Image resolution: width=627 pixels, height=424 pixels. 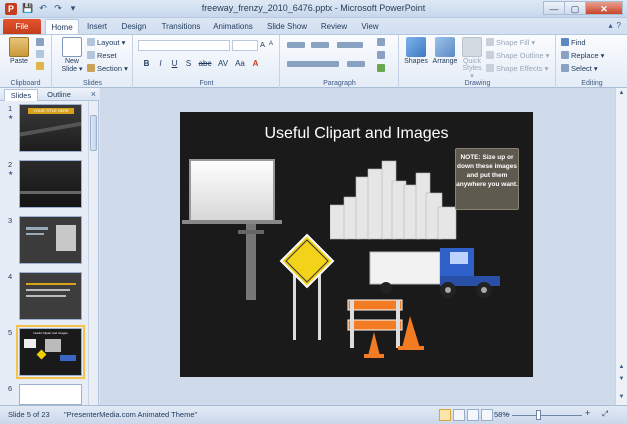 What do you see at coordinates (287, 26) in the screenshot?
I see `tab-slide-show: Slide Show` at bounding box center [287, 26].